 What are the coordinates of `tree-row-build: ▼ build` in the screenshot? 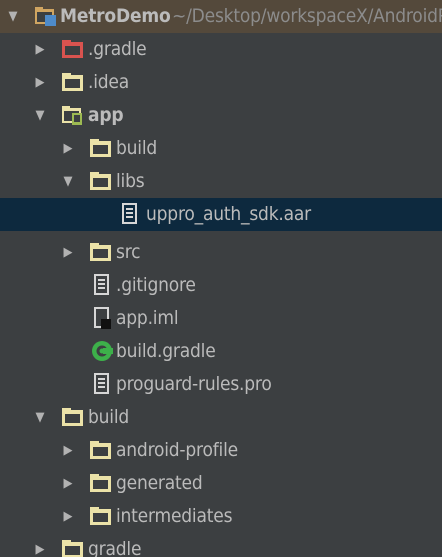 It's located at (221, 417).